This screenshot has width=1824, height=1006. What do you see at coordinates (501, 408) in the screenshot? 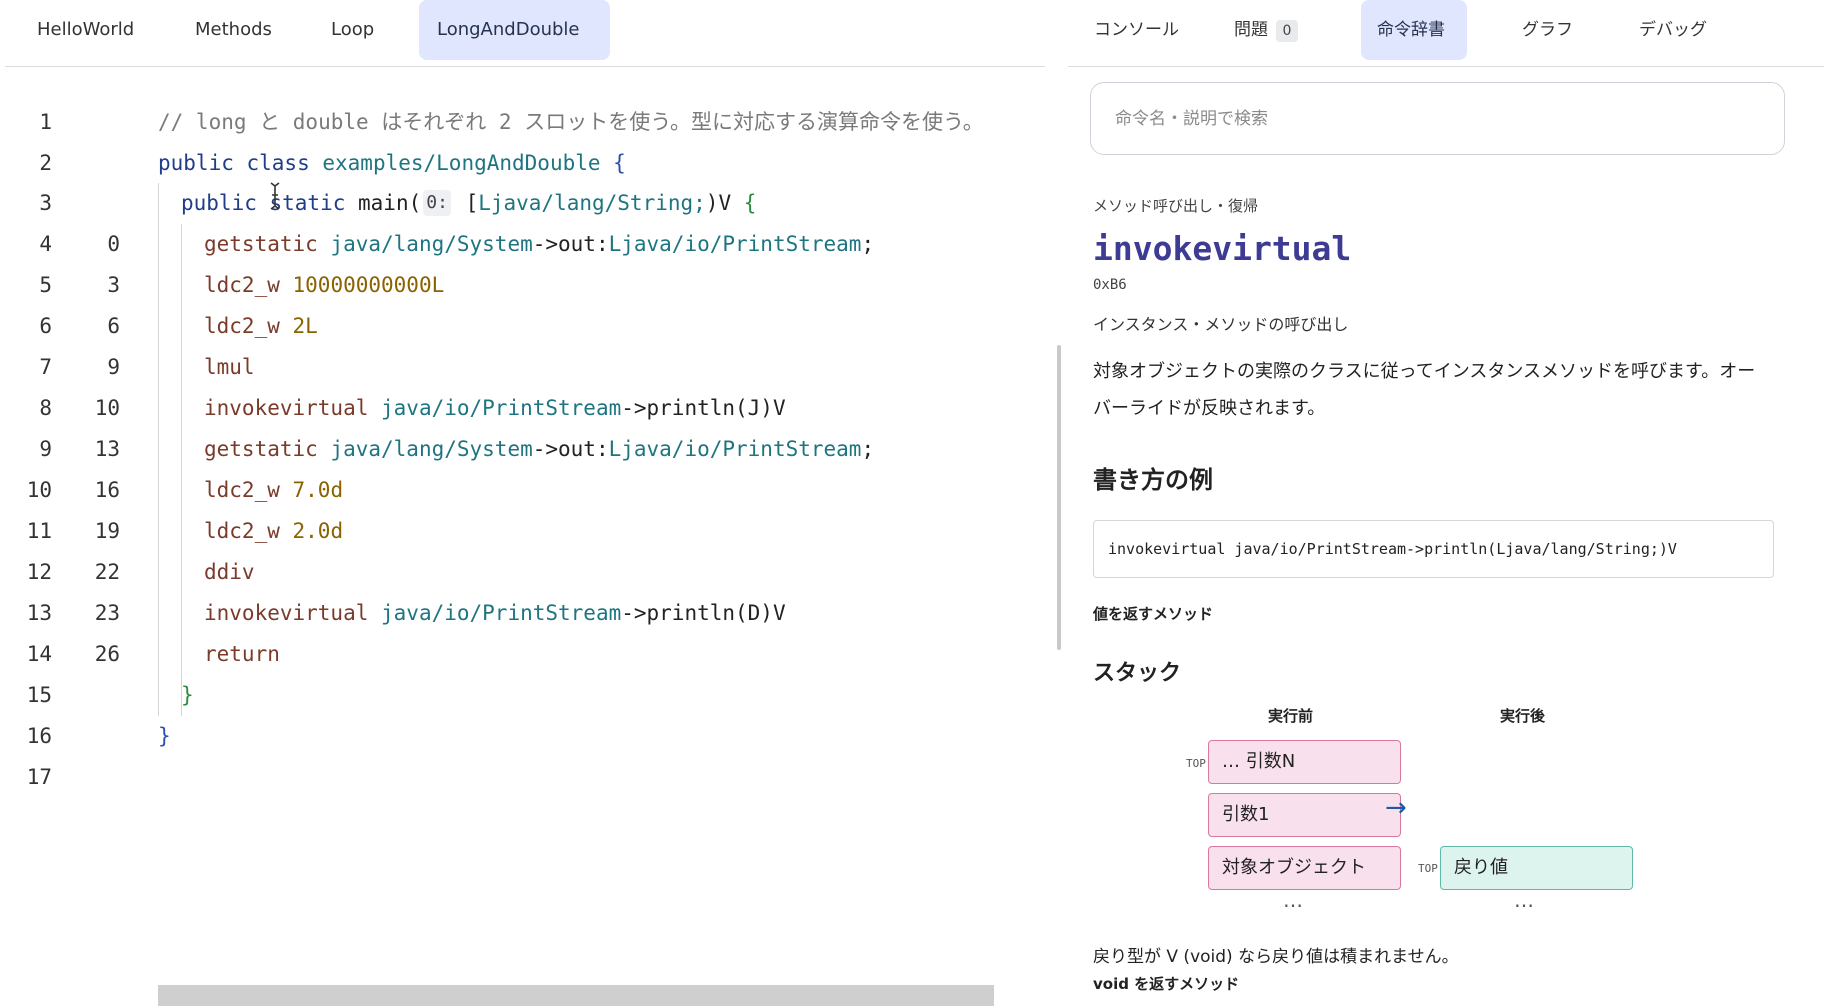
I see `code-token: java/io/PrintStream` at bounding box center [501, 408].